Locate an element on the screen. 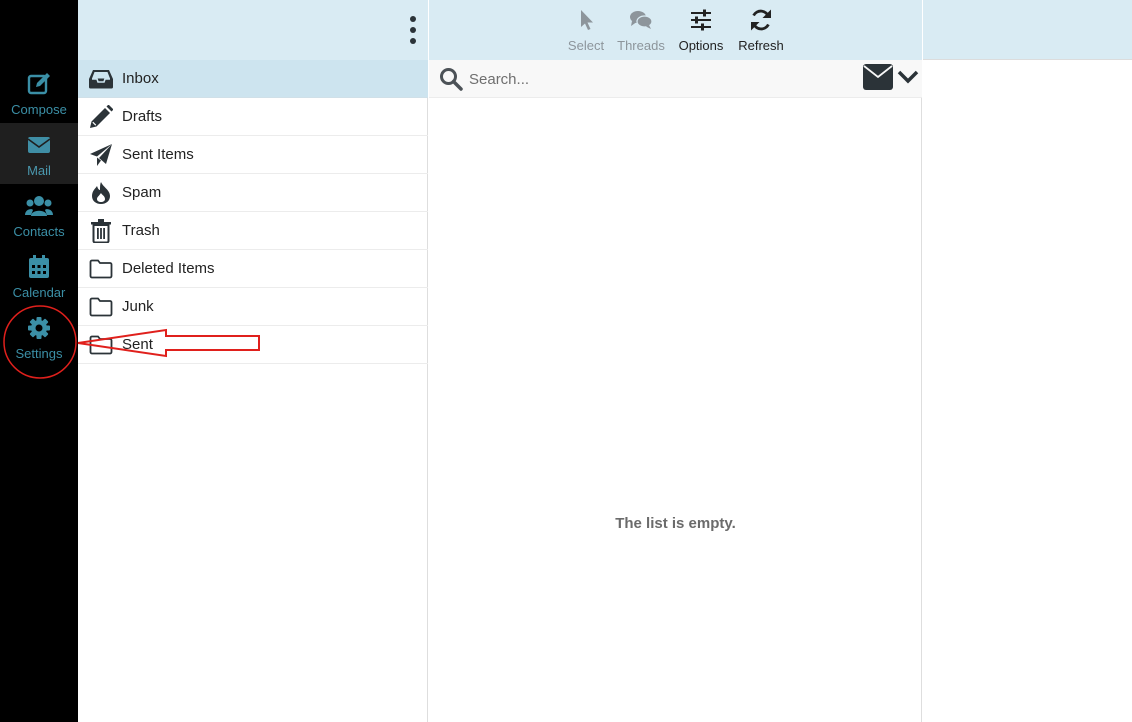  taskbar-mail-label: Mail is located at coordinates (39, 170).